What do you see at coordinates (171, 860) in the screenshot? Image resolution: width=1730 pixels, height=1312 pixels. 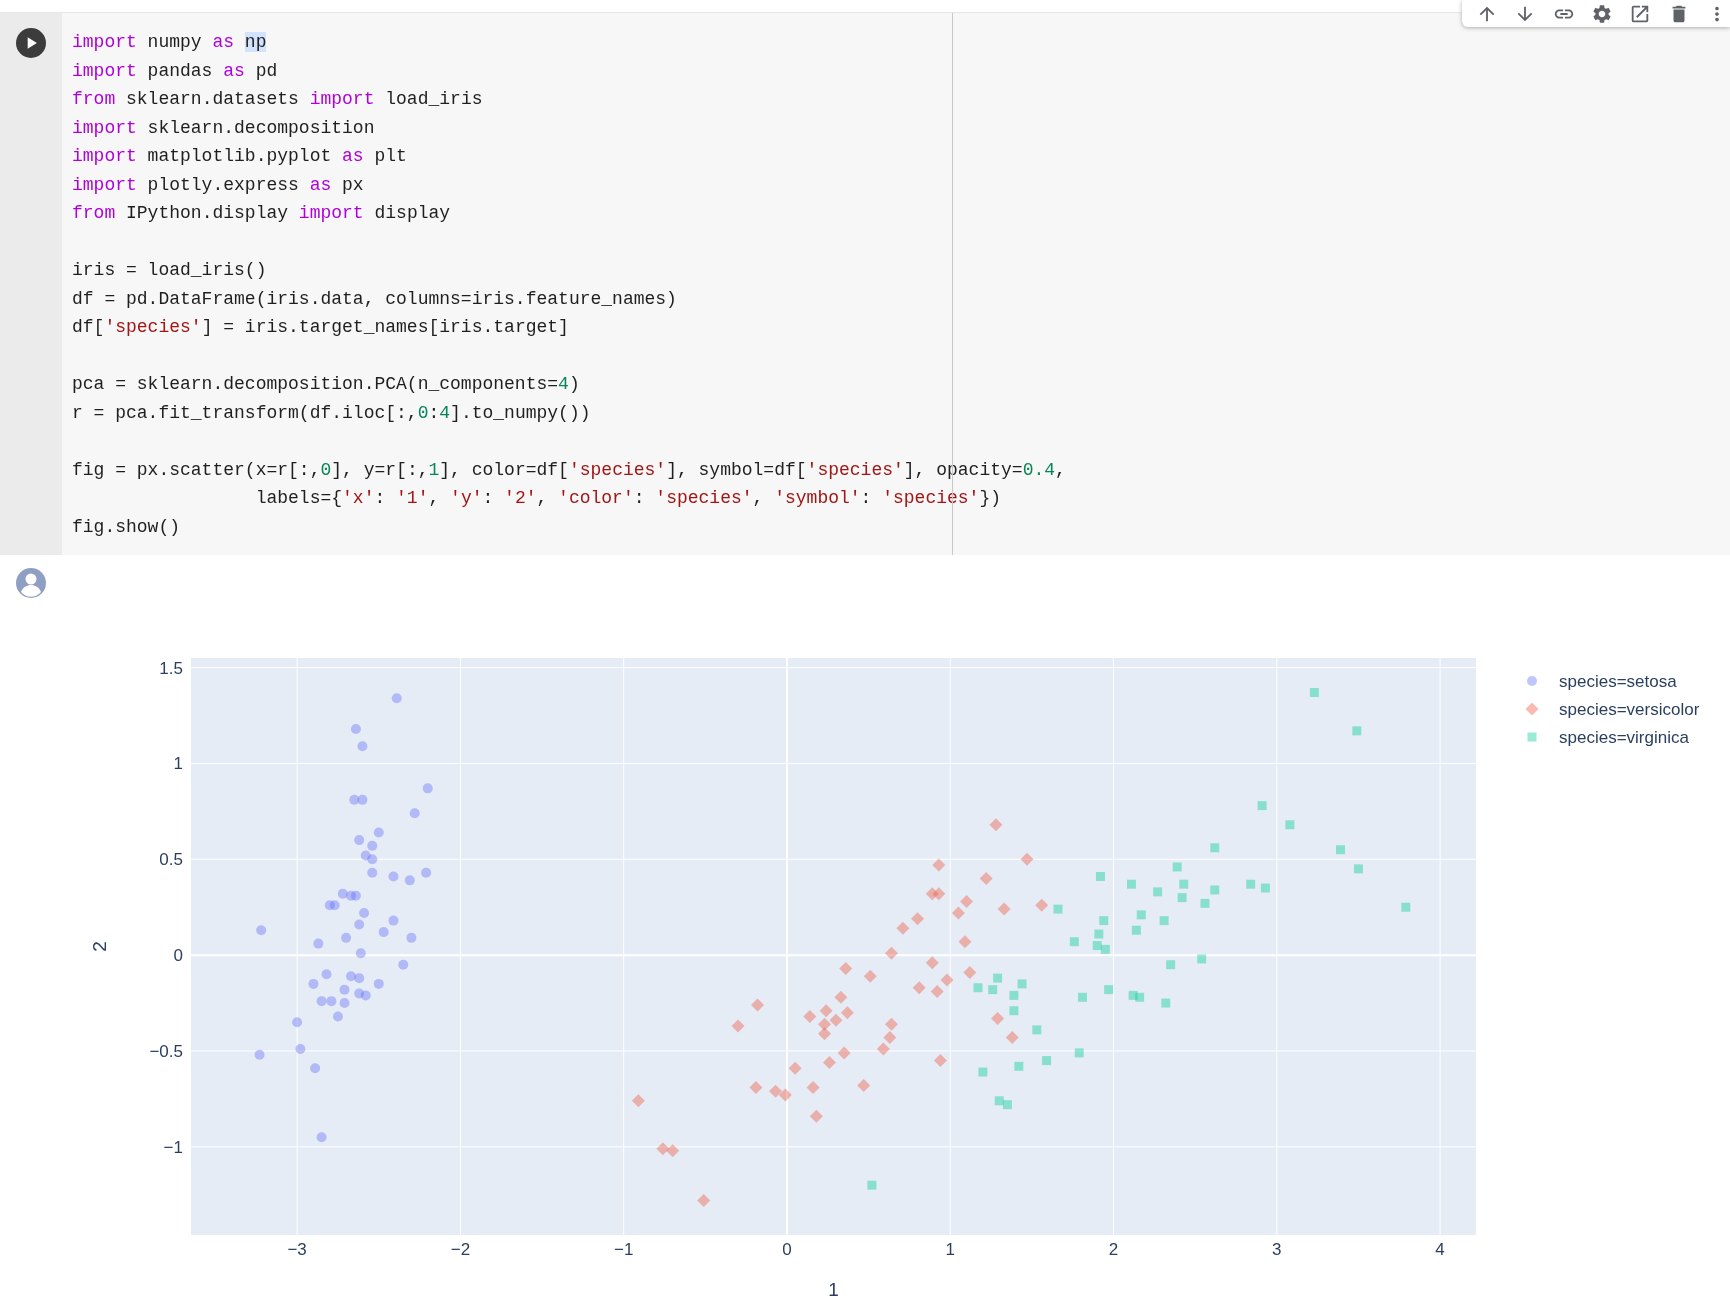 I see `axis-tick-label: 0.5` at bounding box center [171, 860].